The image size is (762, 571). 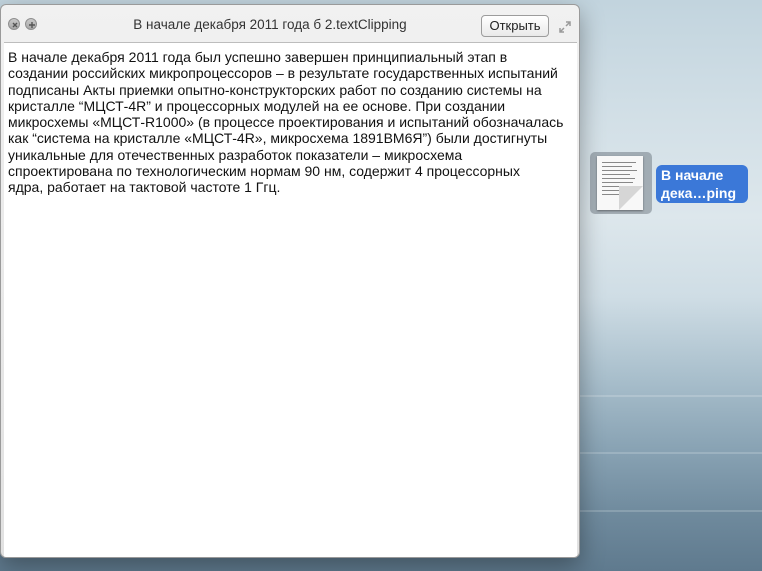 What do you see at coordinates (692, 175) in the screenshot?
I see `file-name-line: В начале` at bounding box center [692, 175].